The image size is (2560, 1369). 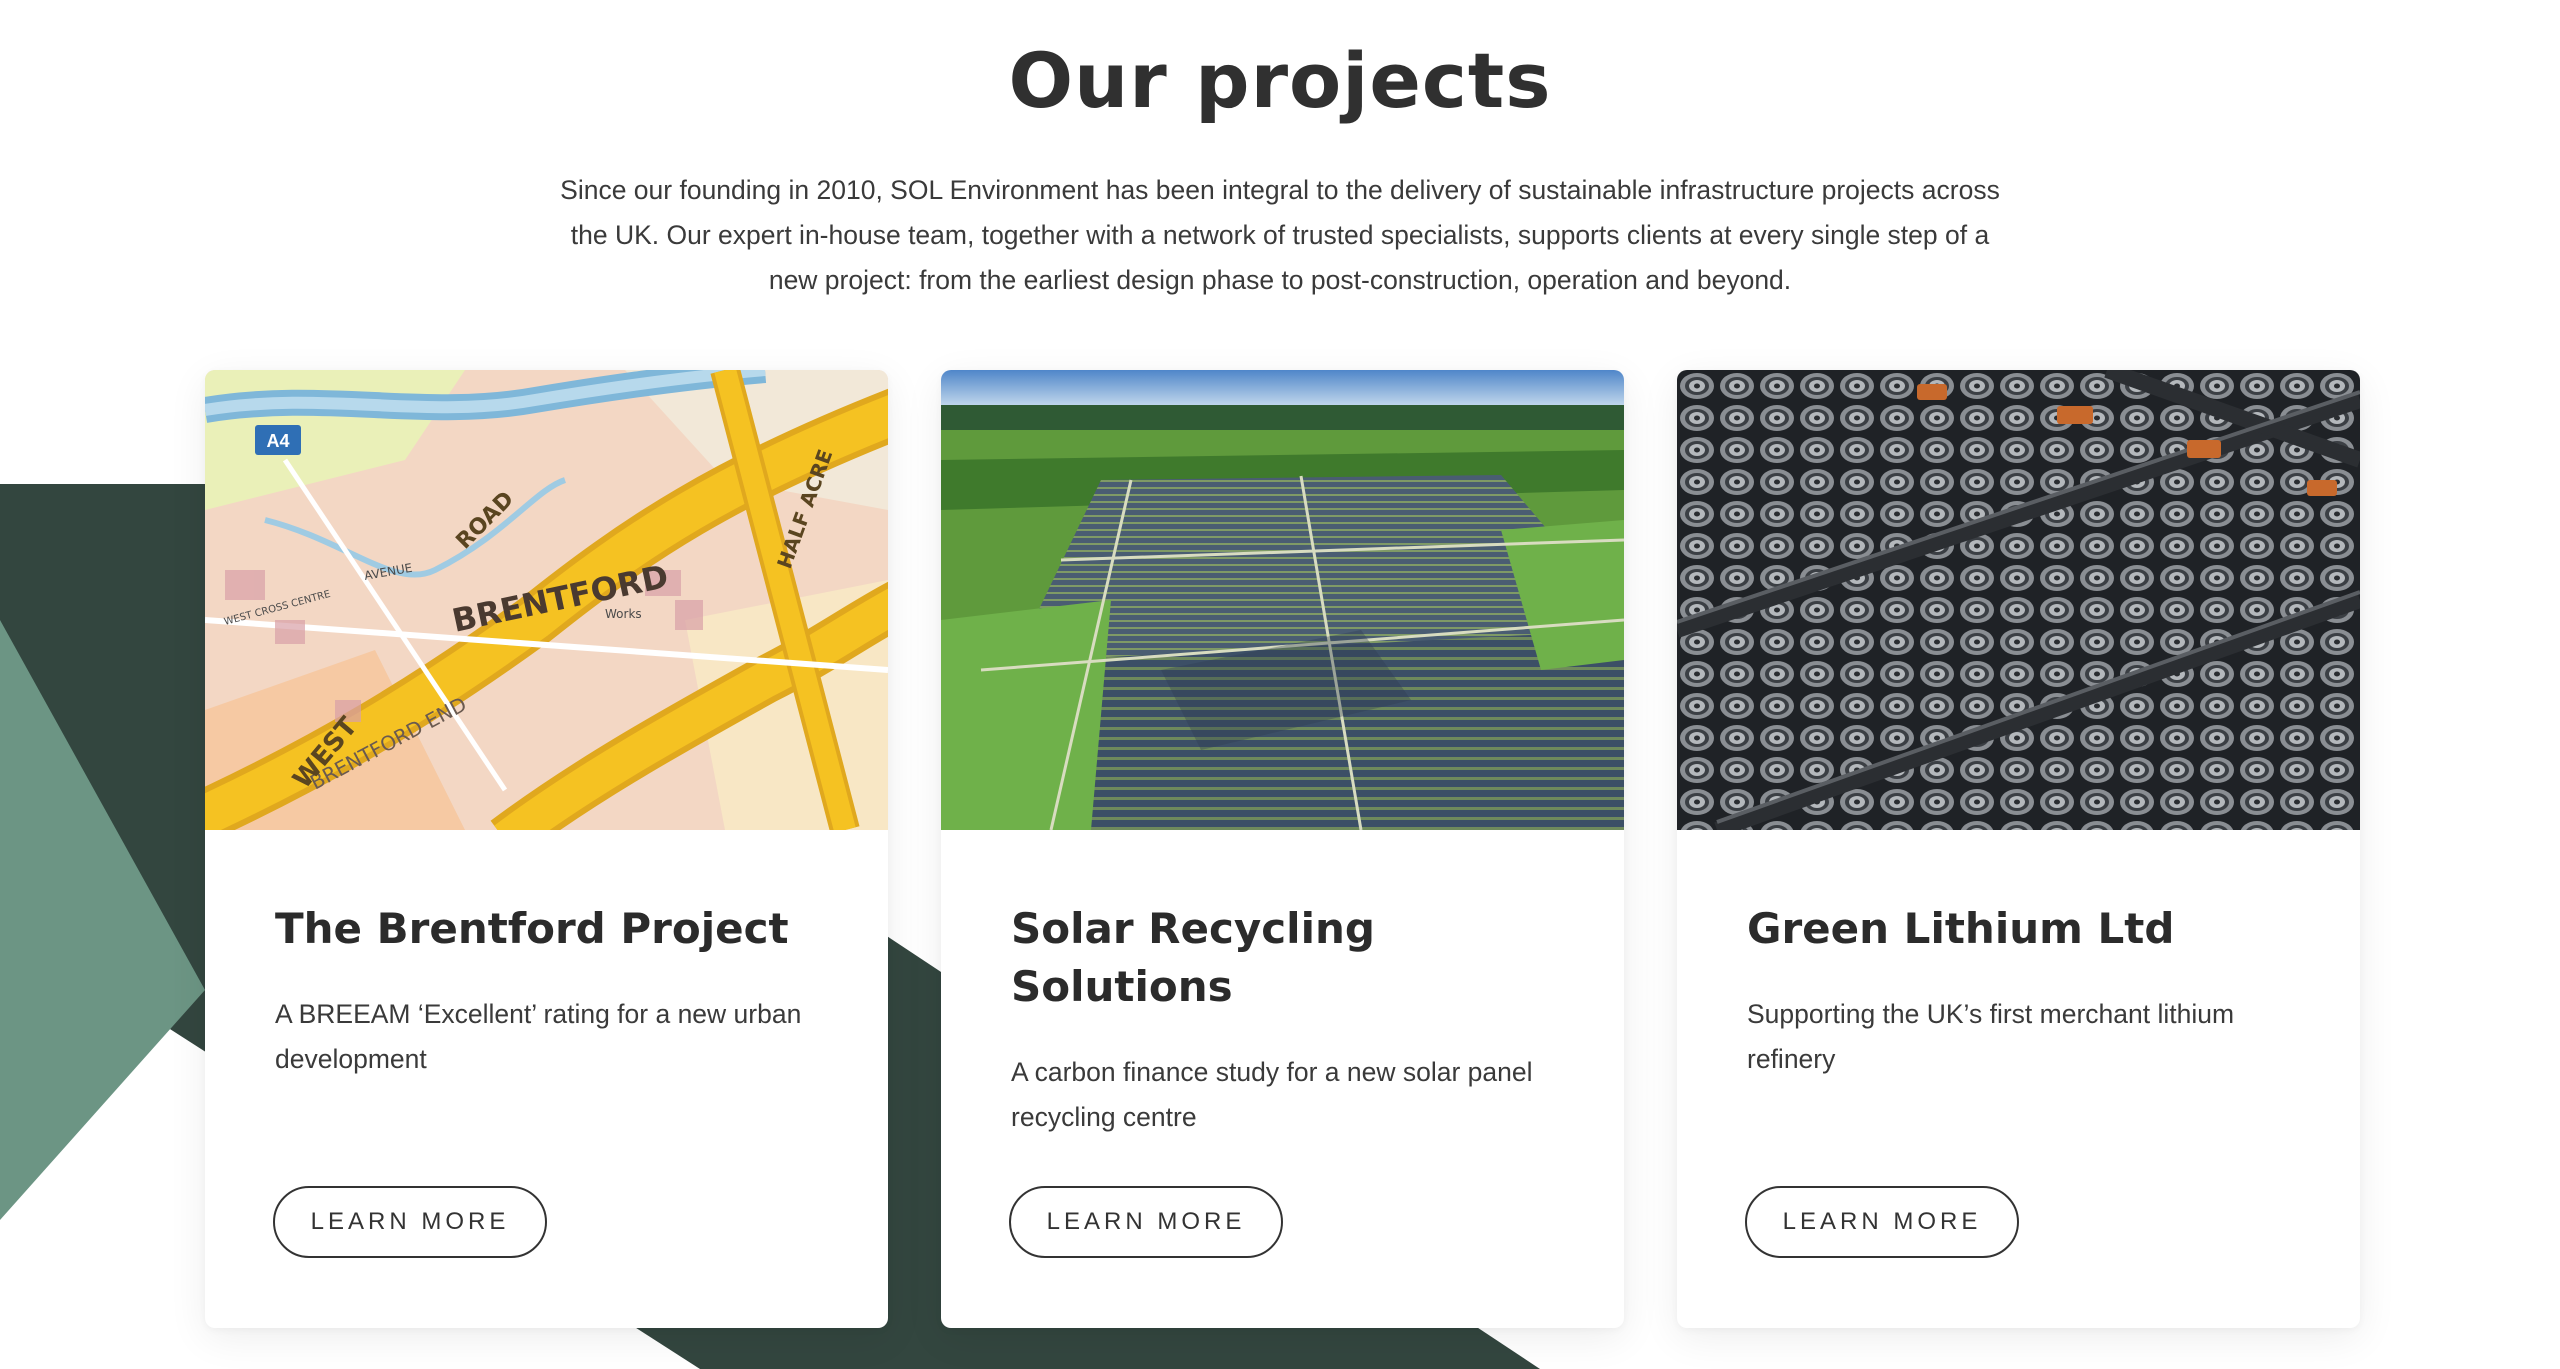 I want to click on solar-farm-illustration, so click(x=1282, y=600).